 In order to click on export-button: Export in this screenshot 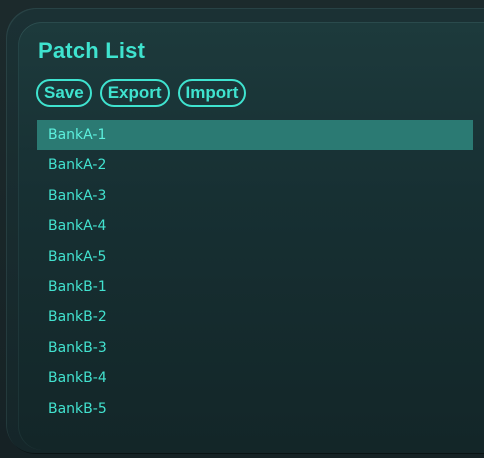, I will do `click(134, 93)`.